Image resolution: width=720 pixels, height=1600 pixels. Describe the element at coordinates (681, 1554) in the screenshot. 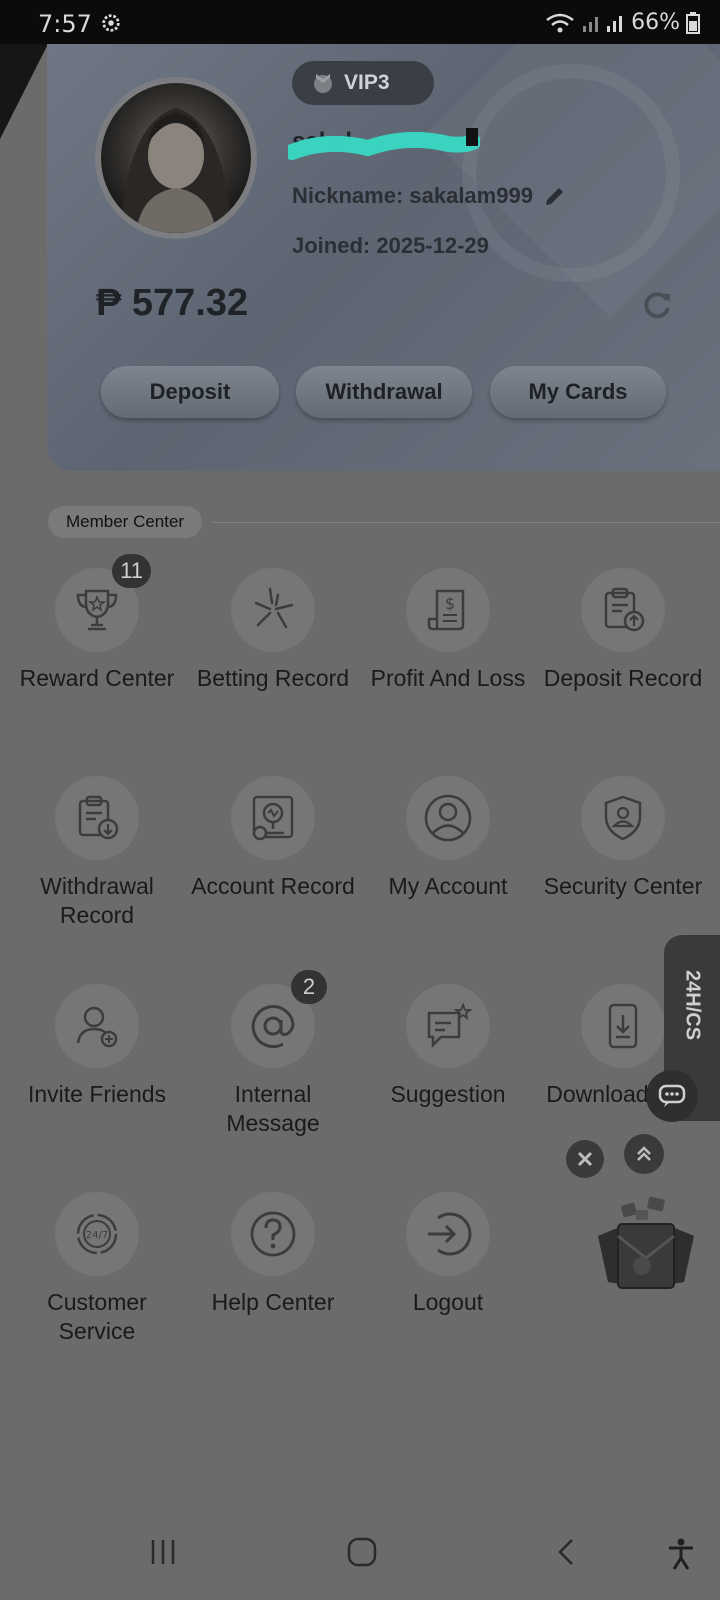

I see `accessibility-icon` at that location.